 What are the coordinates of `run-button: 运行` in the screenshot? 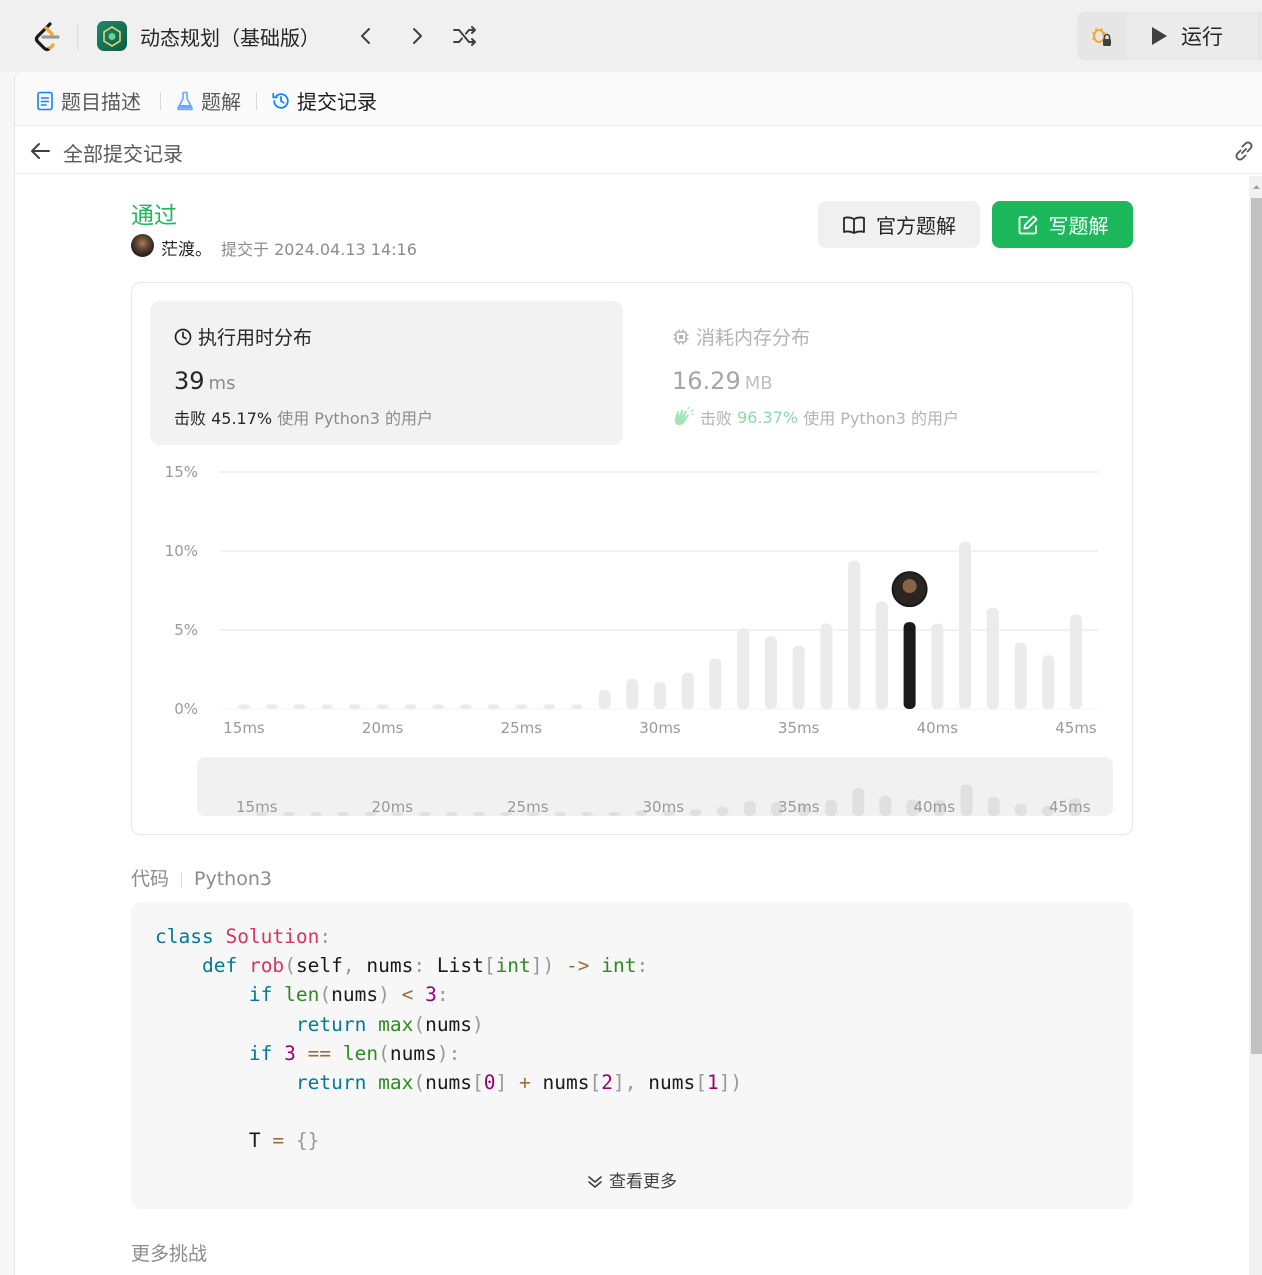 It's located at (1192, 36).